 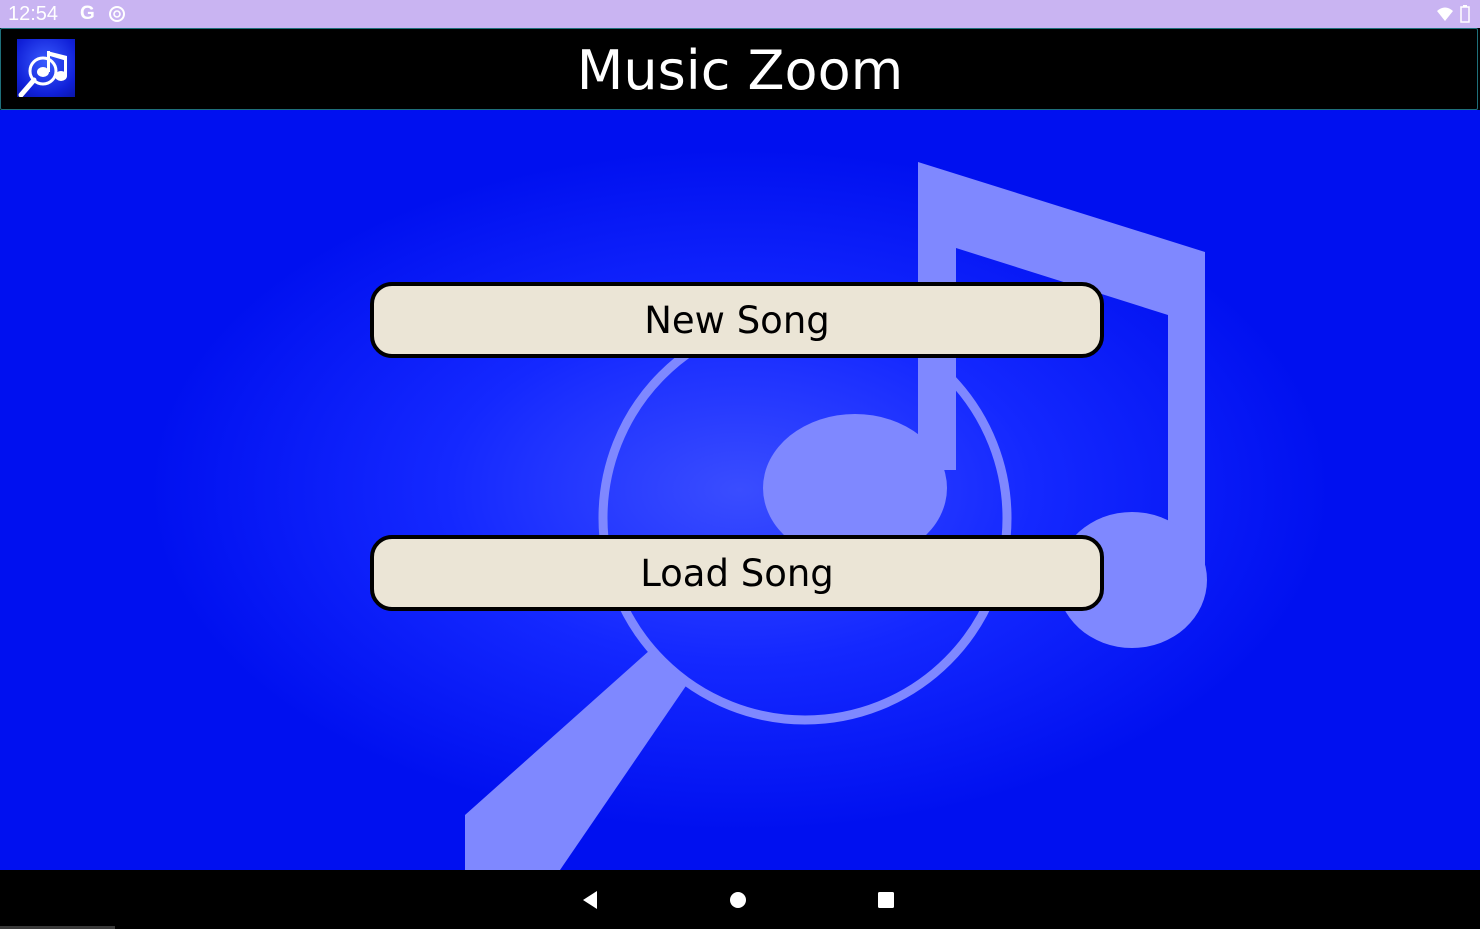 I want to click on sync-icon, so click(x=117, y=14).